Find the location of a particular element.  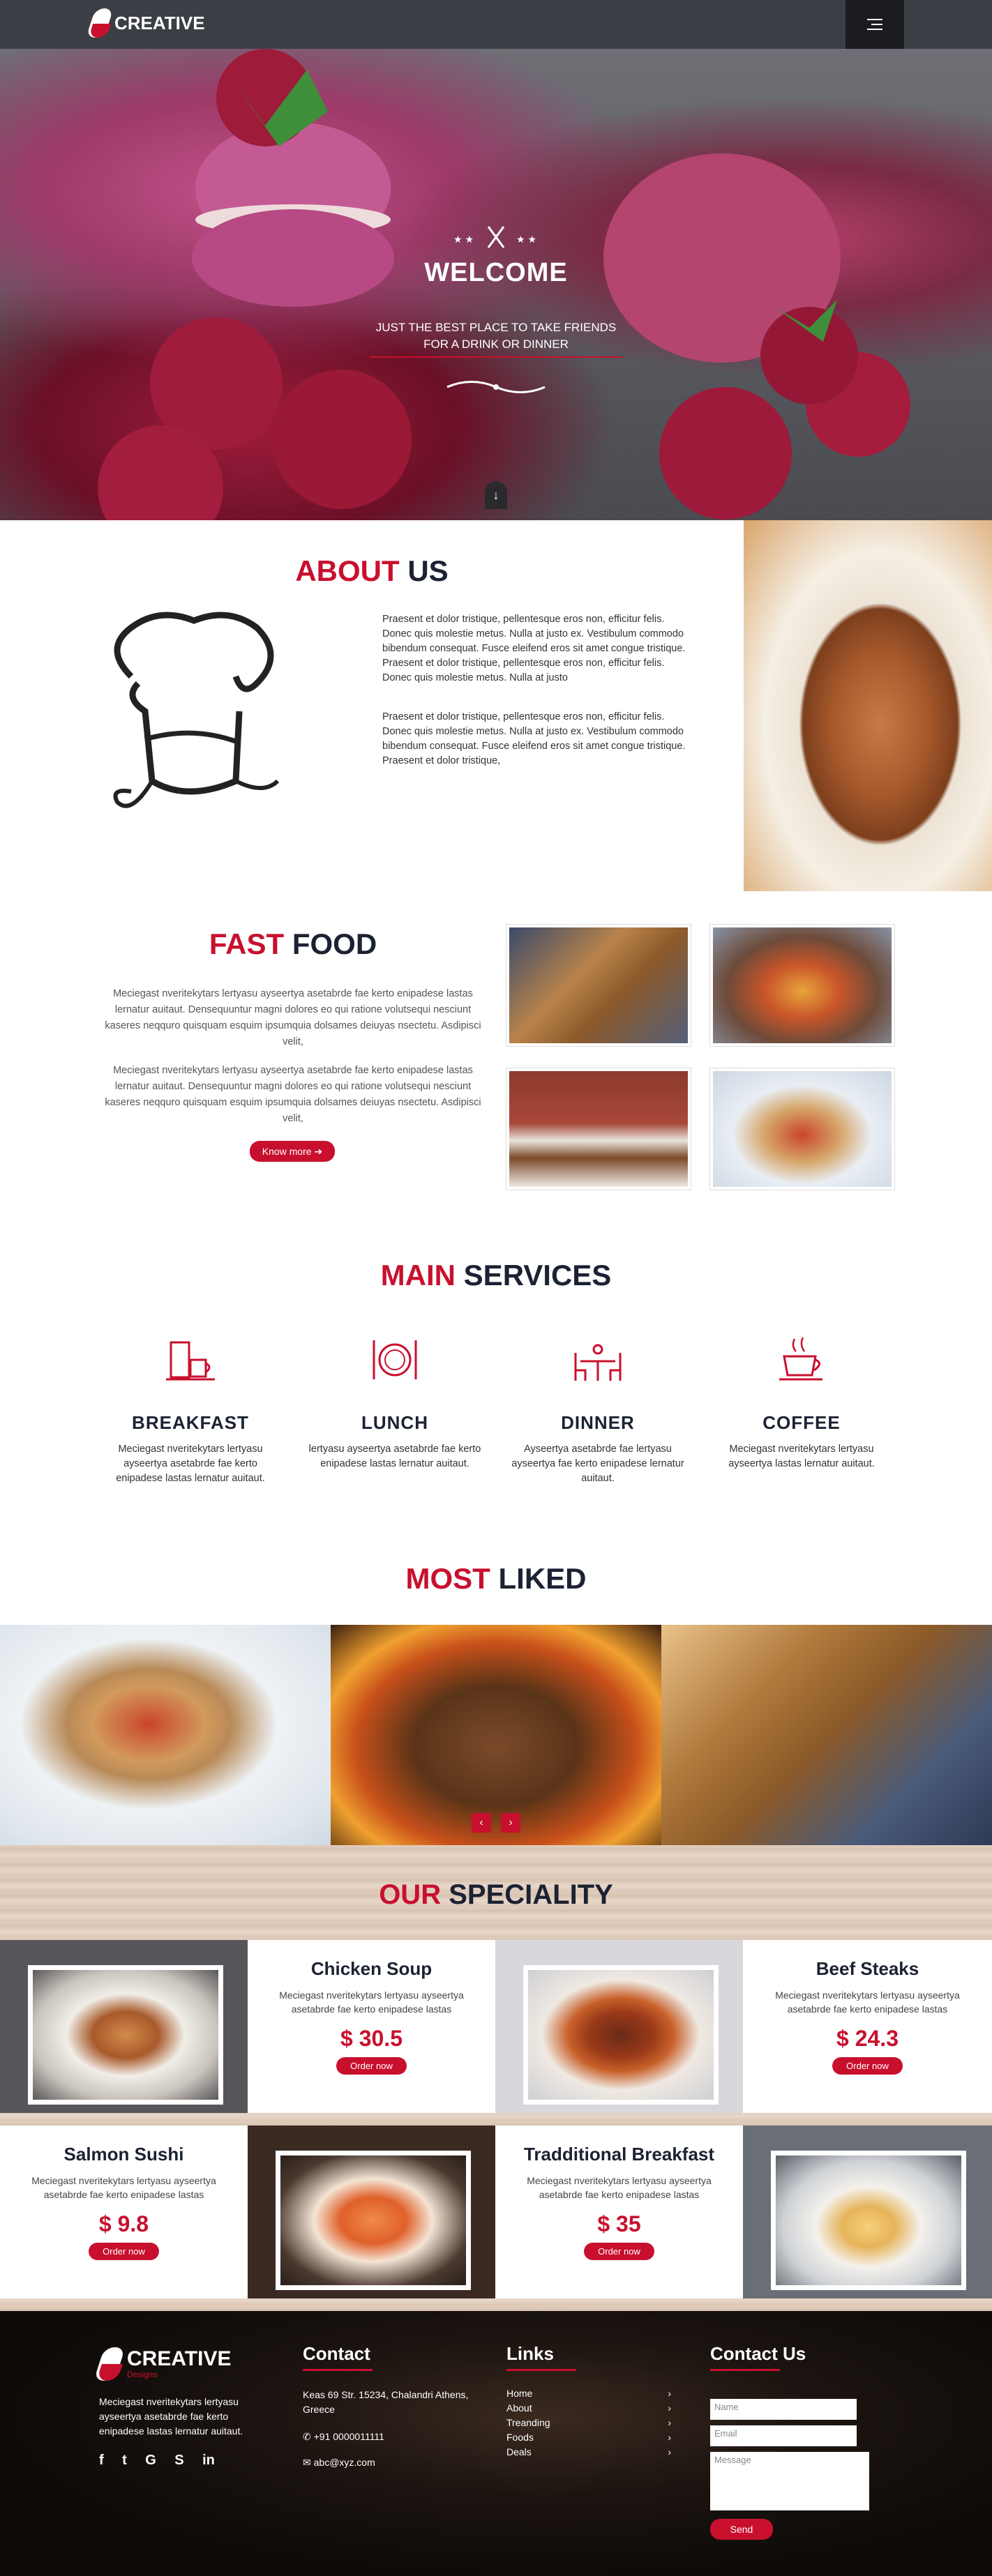

logo: CREATIVE is located at coordinates (145, 23).